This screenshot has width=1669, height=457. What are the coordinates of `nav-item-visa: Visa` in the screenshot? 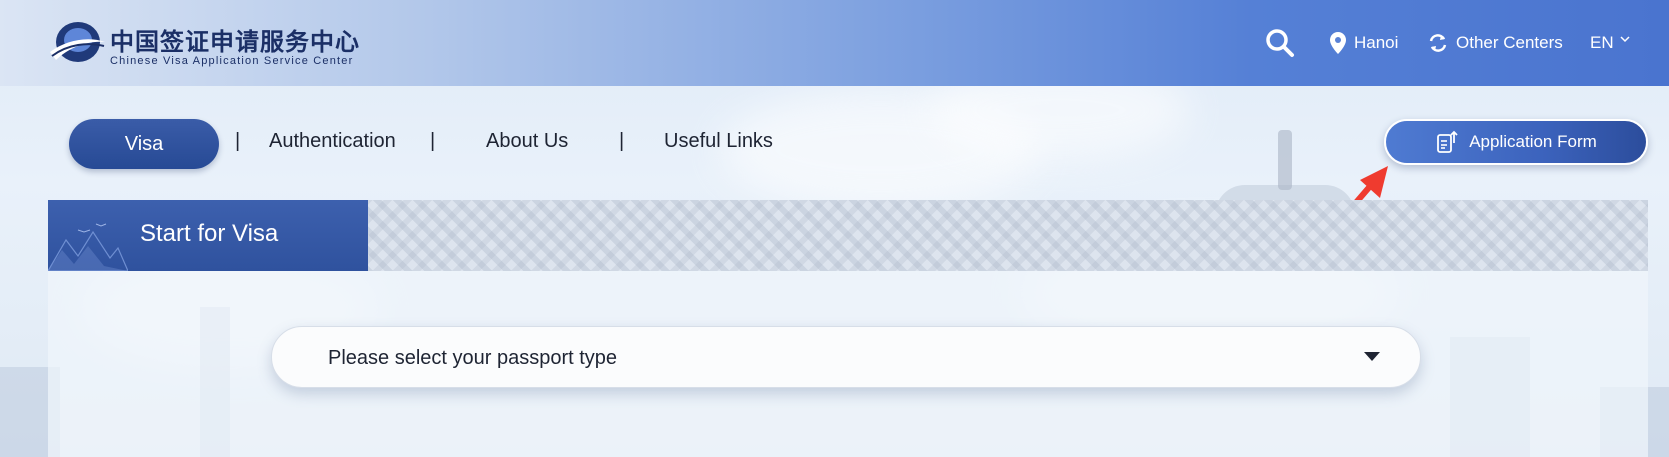 It's located at (144, 144).